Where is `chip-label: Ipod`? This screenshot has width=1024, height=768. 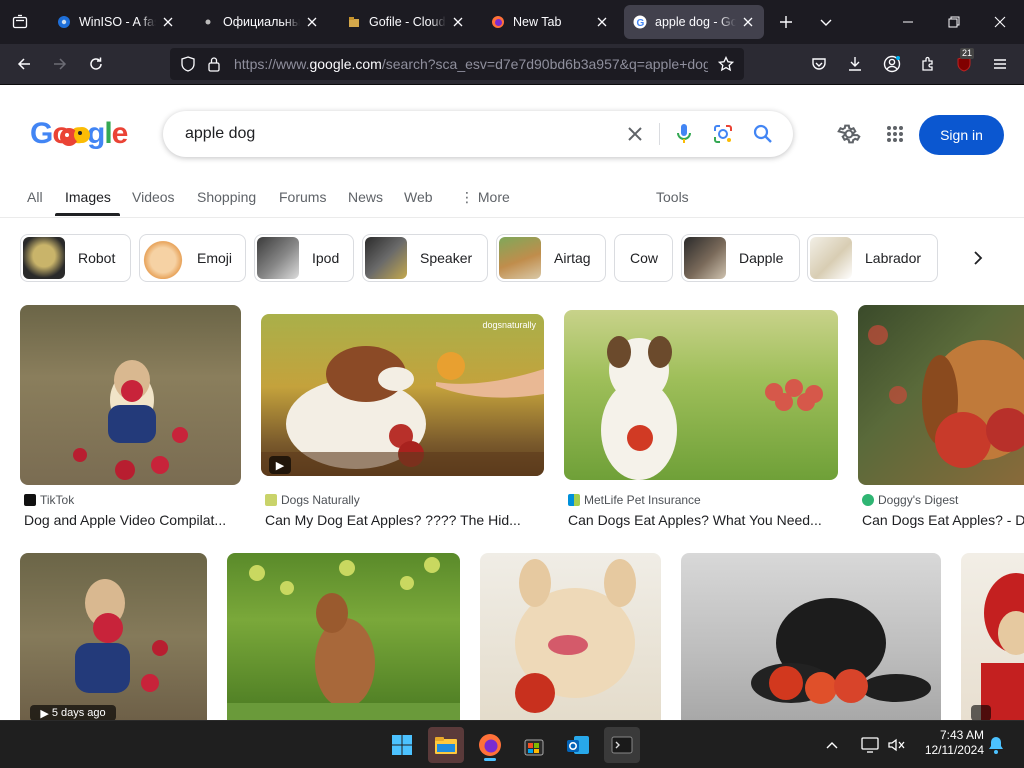 chip-label: Ipod is located at coordinates (326, 258).